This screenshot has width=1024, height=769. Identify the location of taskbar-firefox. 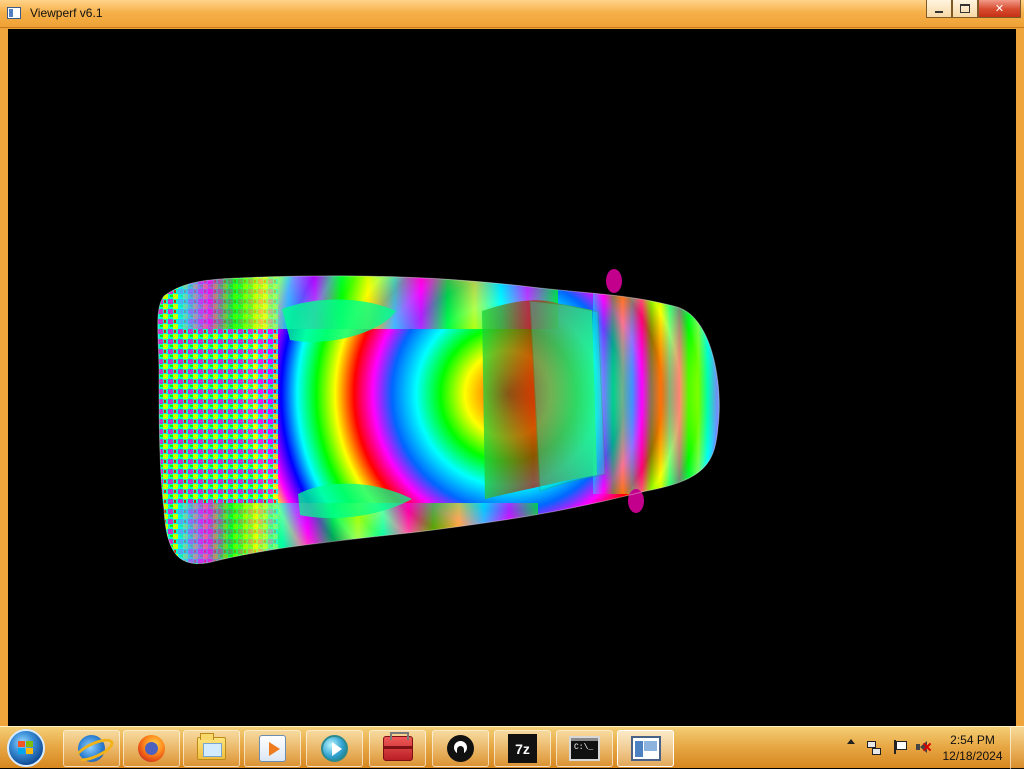
(151, 748).